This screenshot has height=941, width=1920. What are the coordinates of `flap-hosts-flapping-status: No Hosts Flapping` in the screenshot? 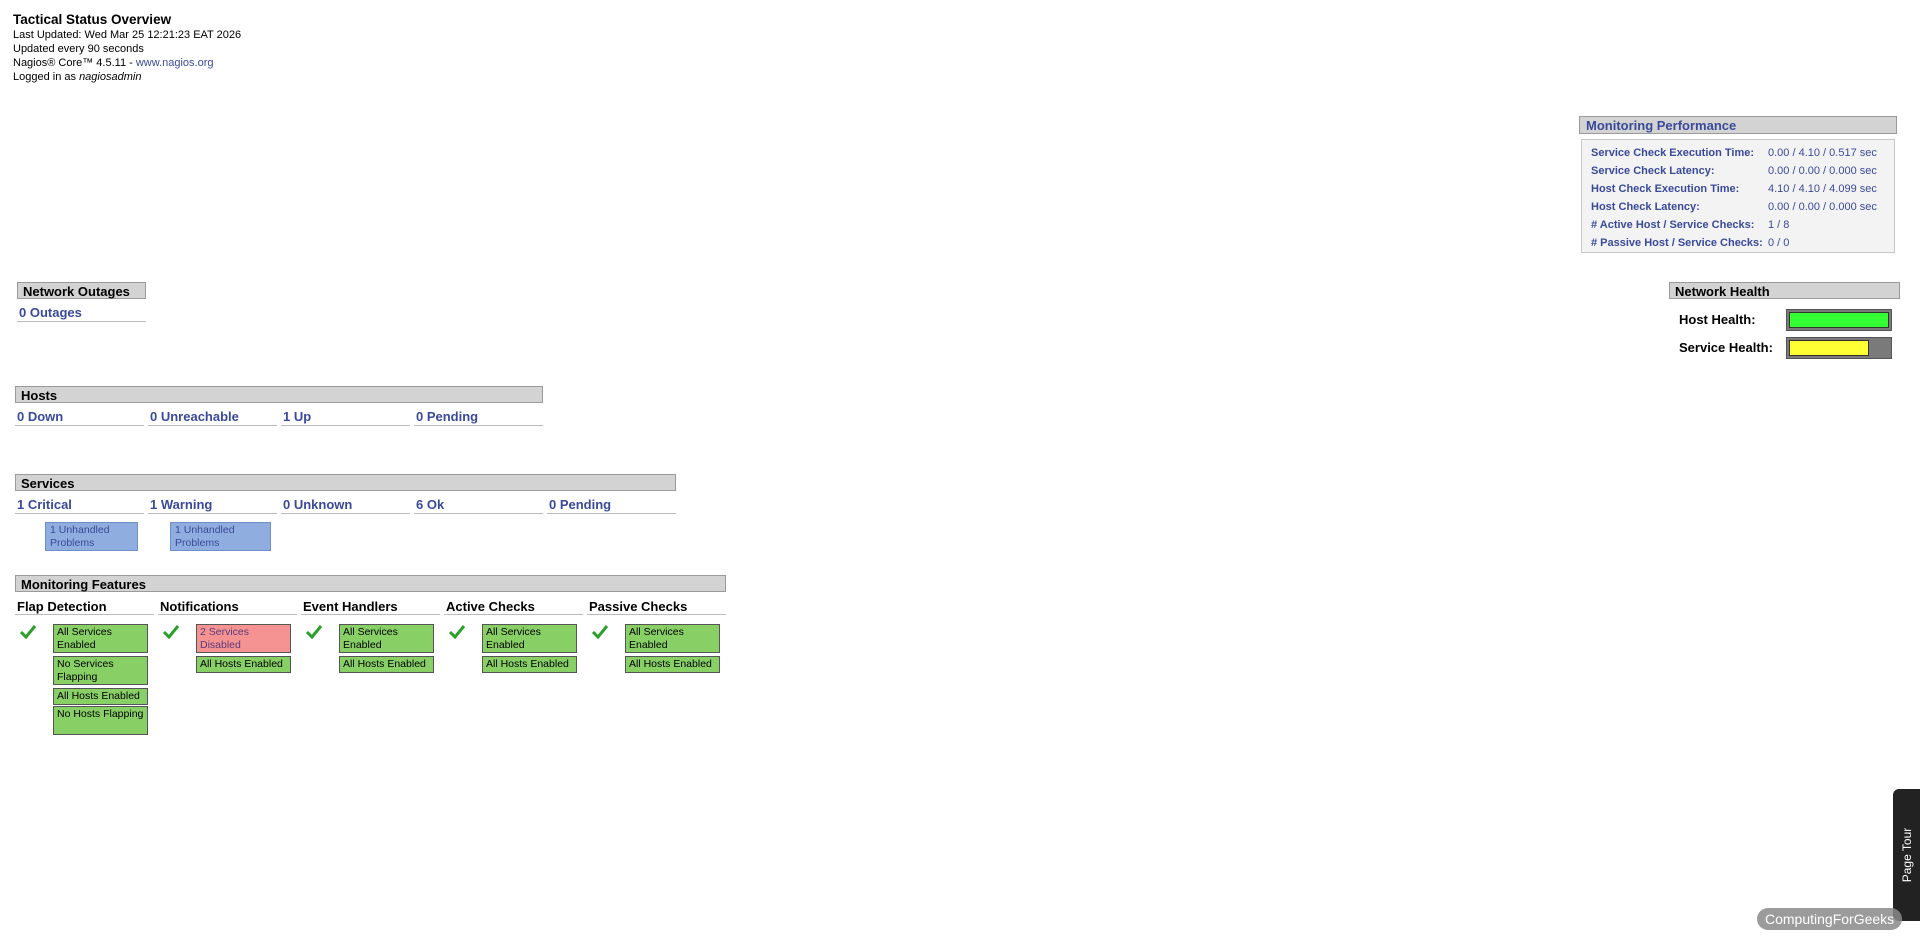 It's located at (100, 720).